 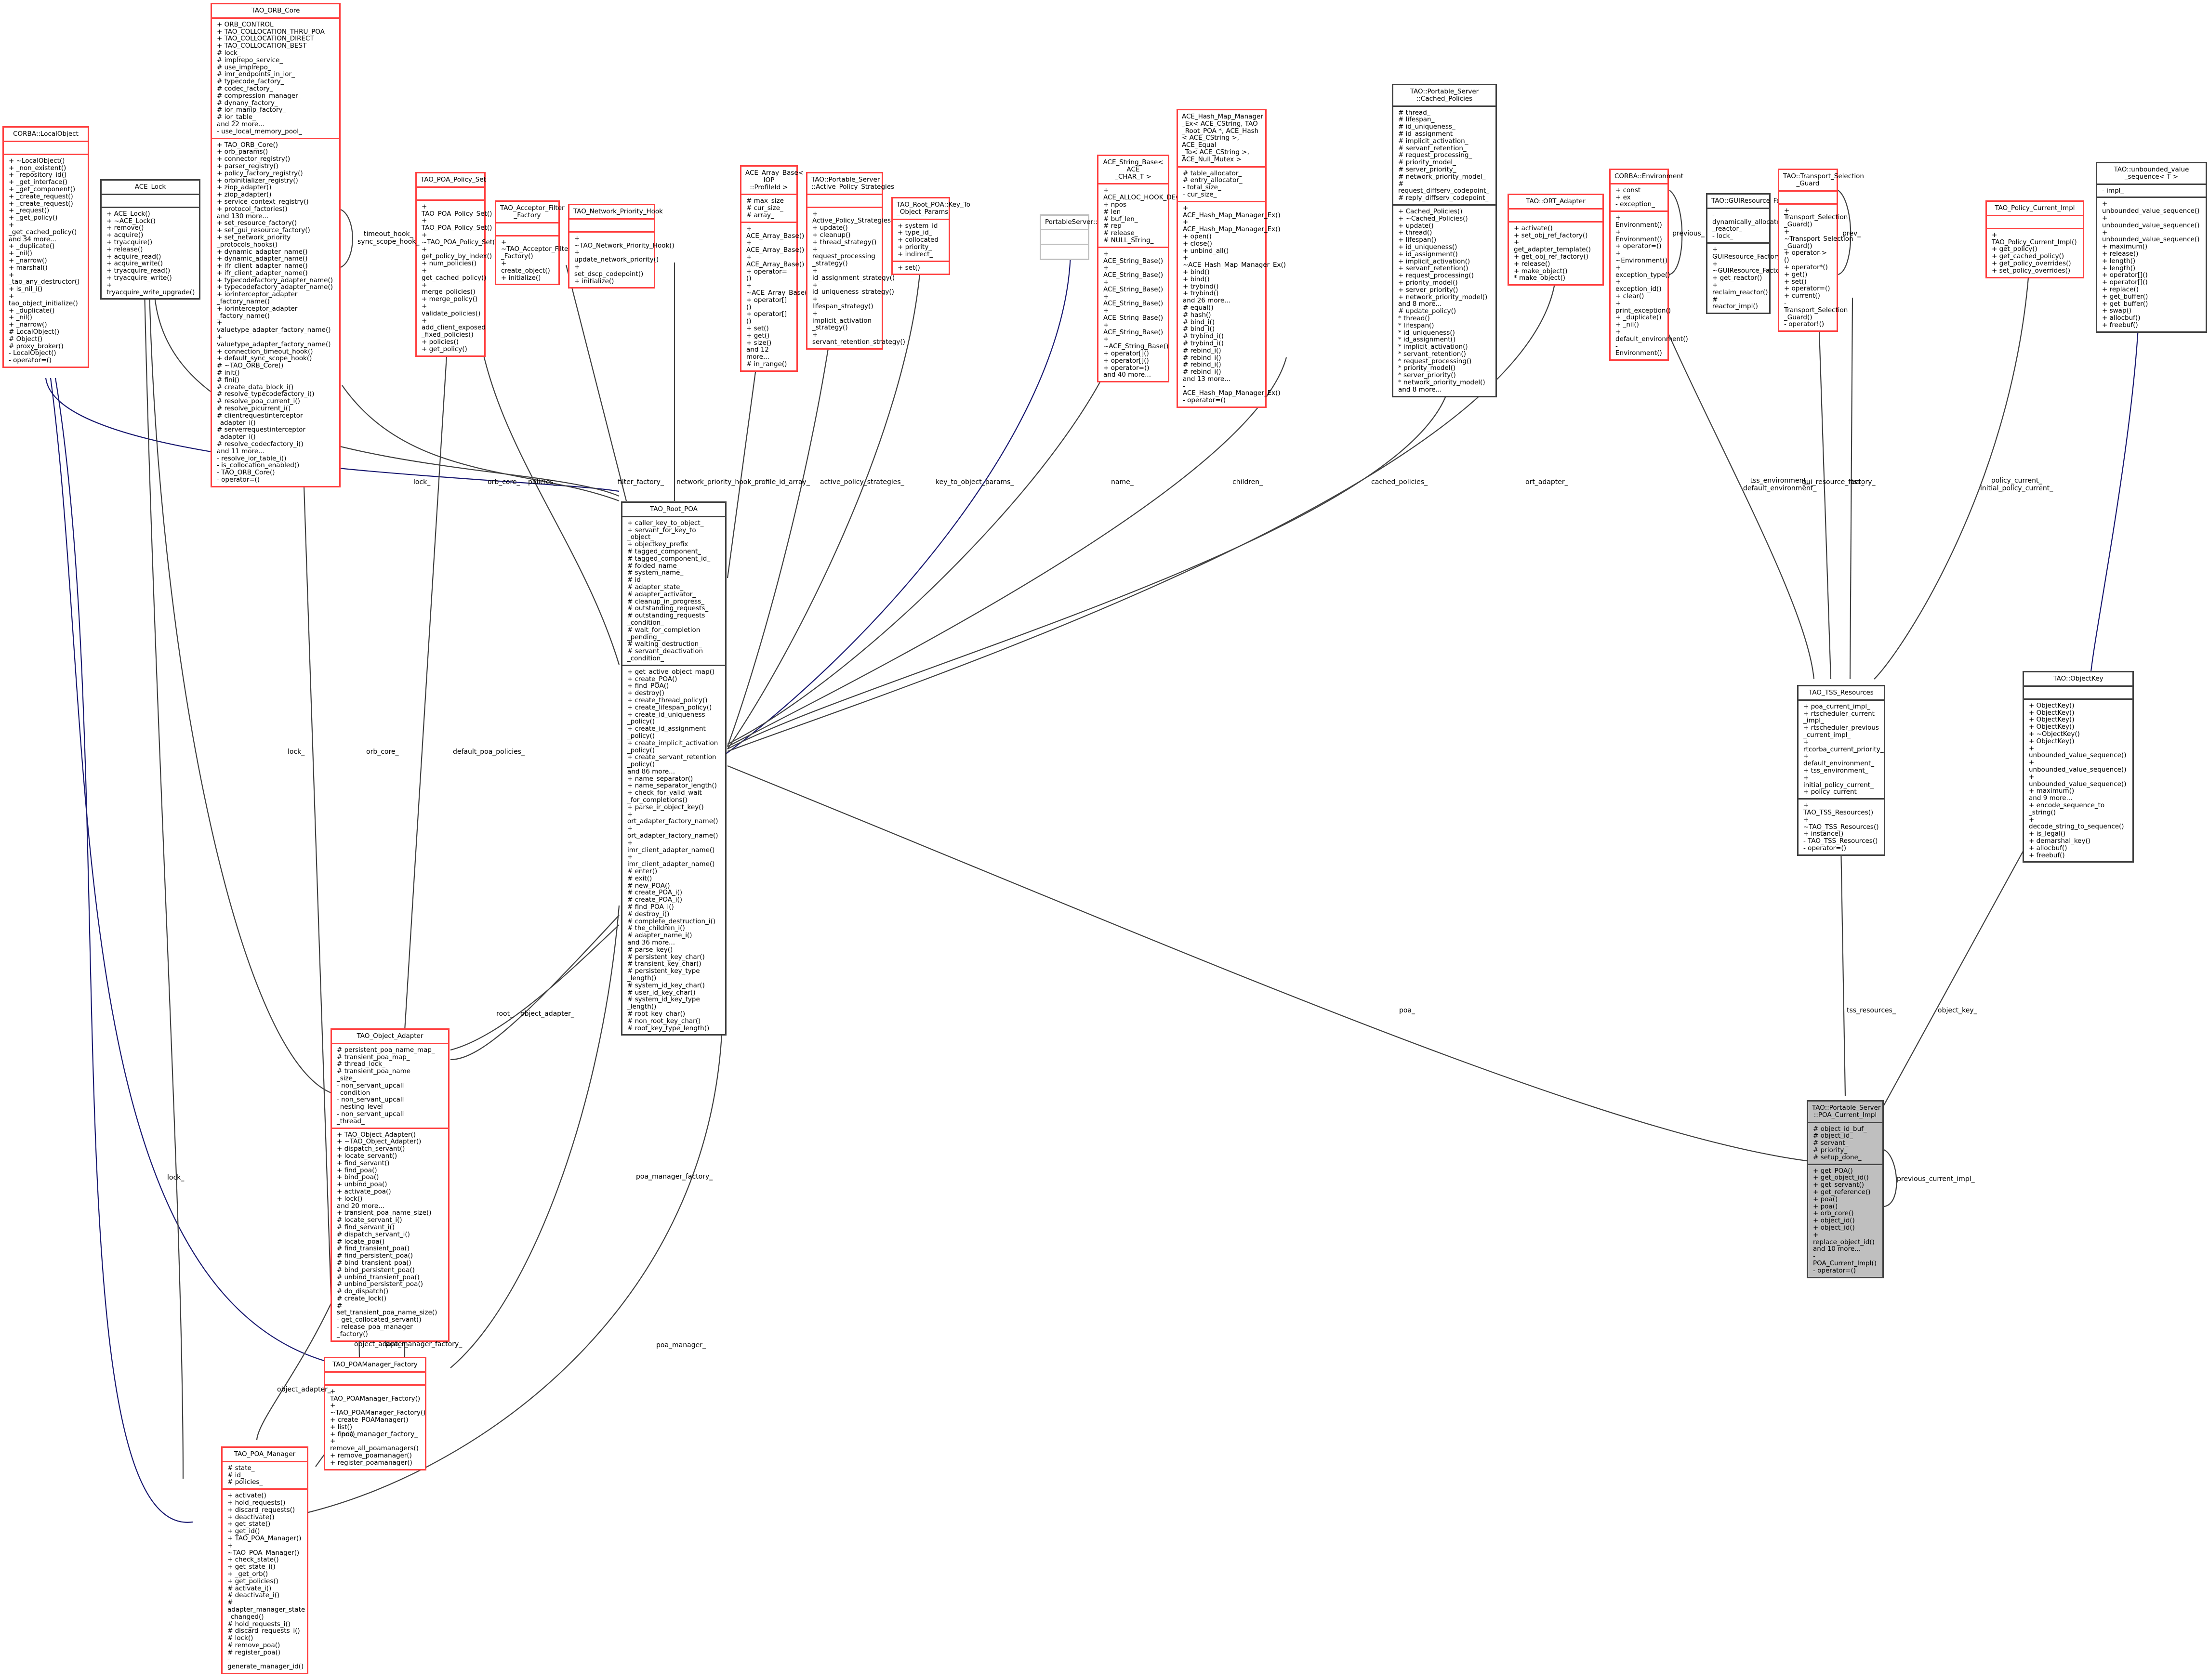 I want to click on class-member: # ~TAO_ORB_Core(), so click(x=251, y=366).